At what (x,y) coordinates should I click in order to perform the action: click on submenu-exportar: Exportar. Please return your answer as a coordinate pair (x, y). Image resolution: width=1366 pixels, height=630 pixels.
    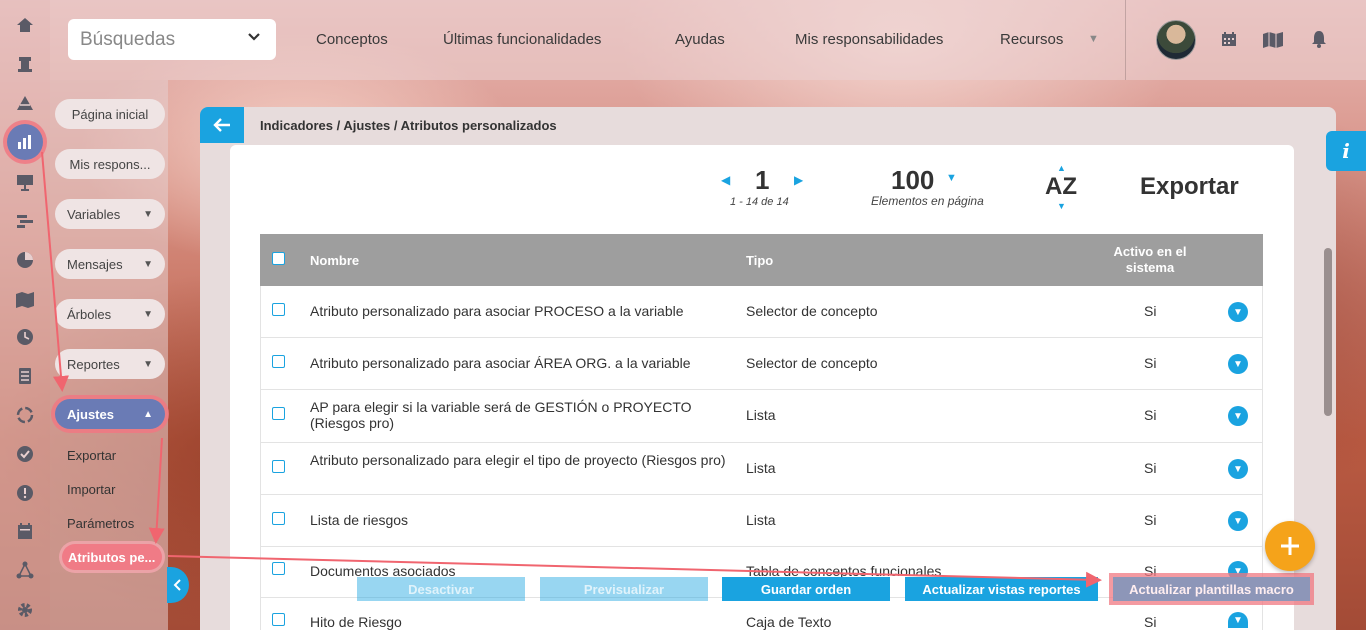
    Looking at the image, I should click on (91, 455).